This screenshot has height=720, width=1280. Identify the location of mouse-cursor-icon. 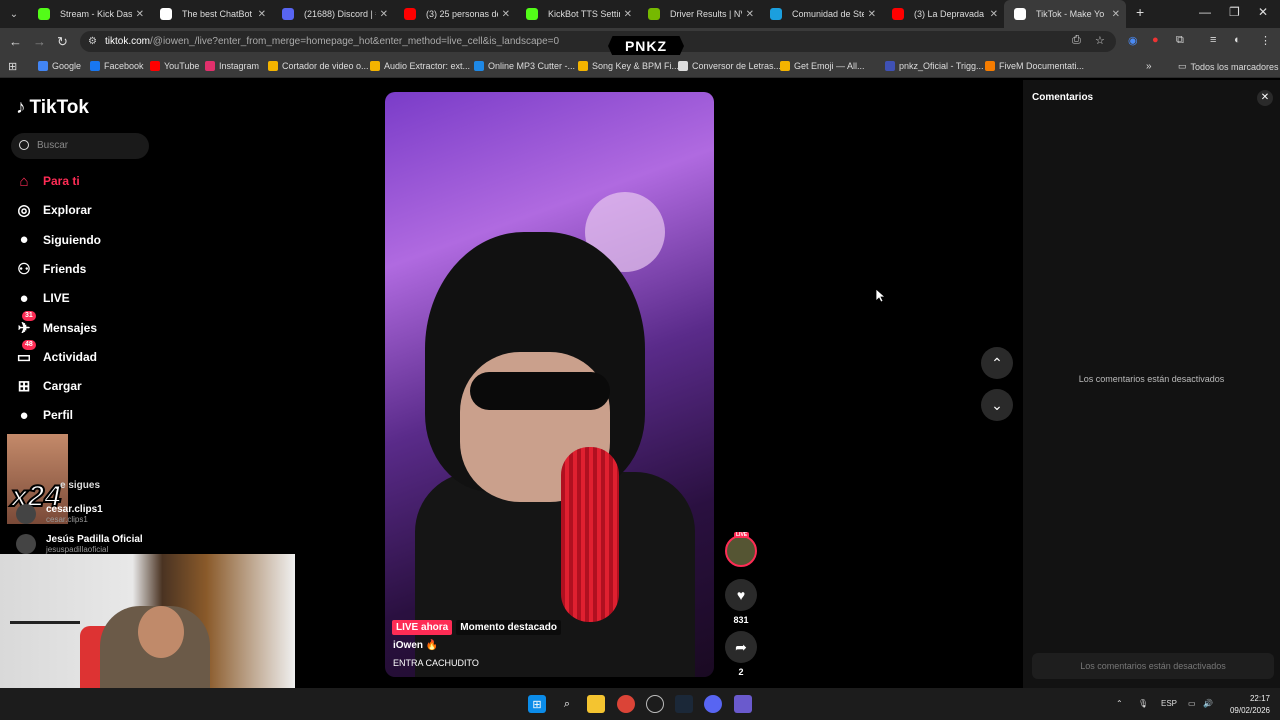
(881, 296).